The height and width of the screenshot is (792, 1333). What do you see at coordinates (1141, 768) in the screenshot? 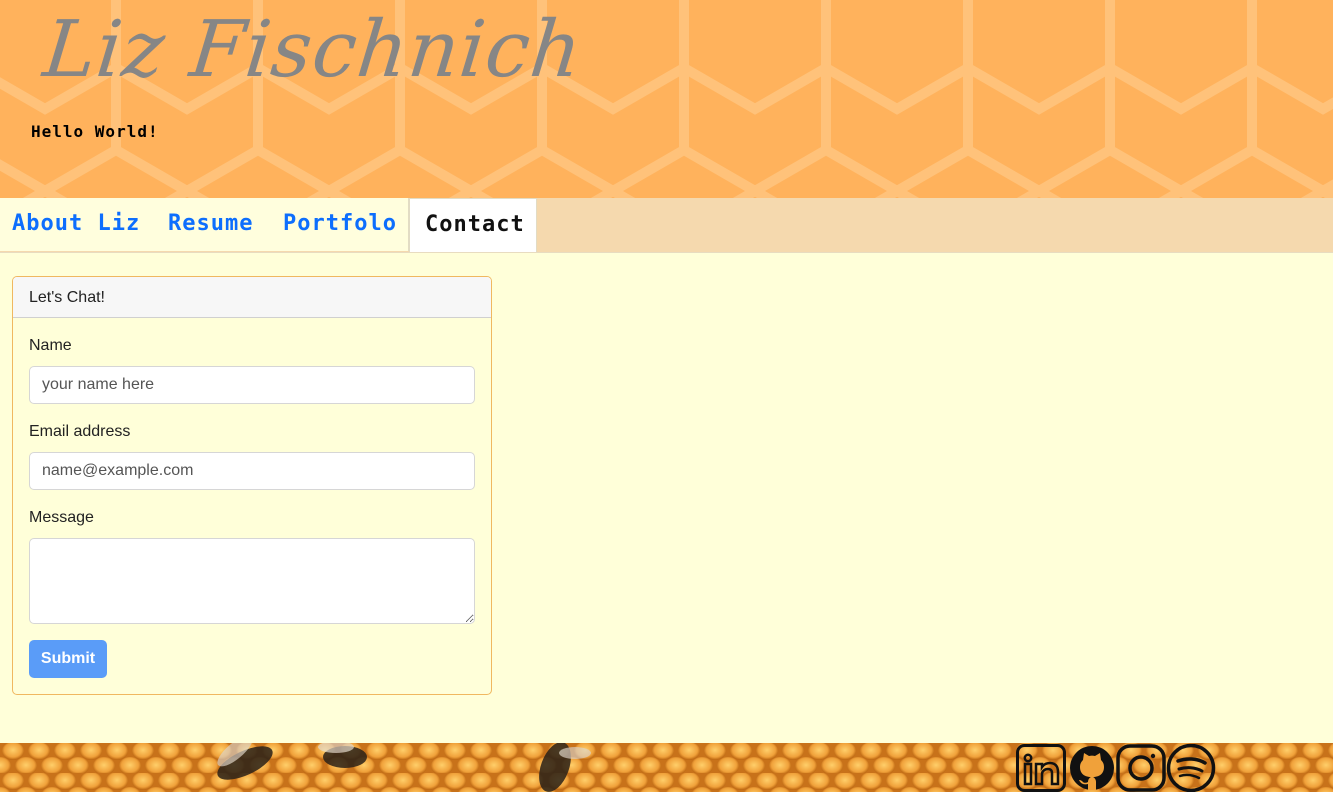
I see `instagram-icon` at bounding box center [1141, 768].